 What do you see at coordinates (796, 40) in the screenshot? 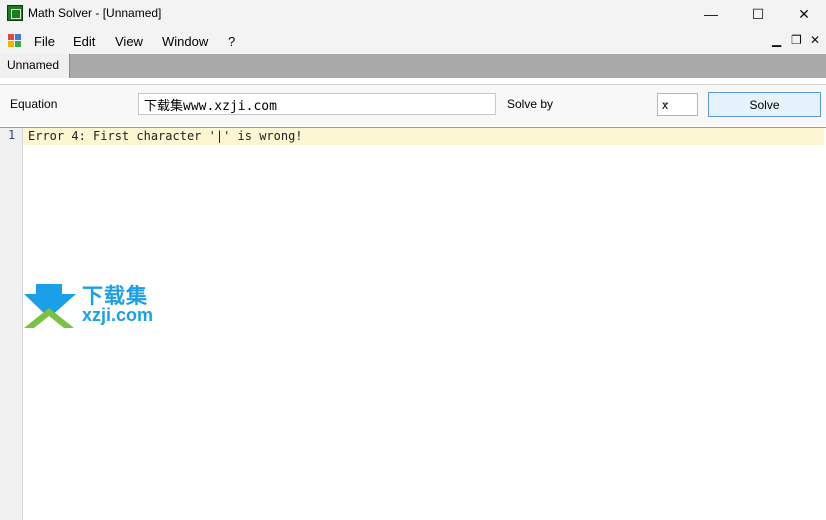
I see `mdi-restore-button: ❐` at bounding box center [796, 40].